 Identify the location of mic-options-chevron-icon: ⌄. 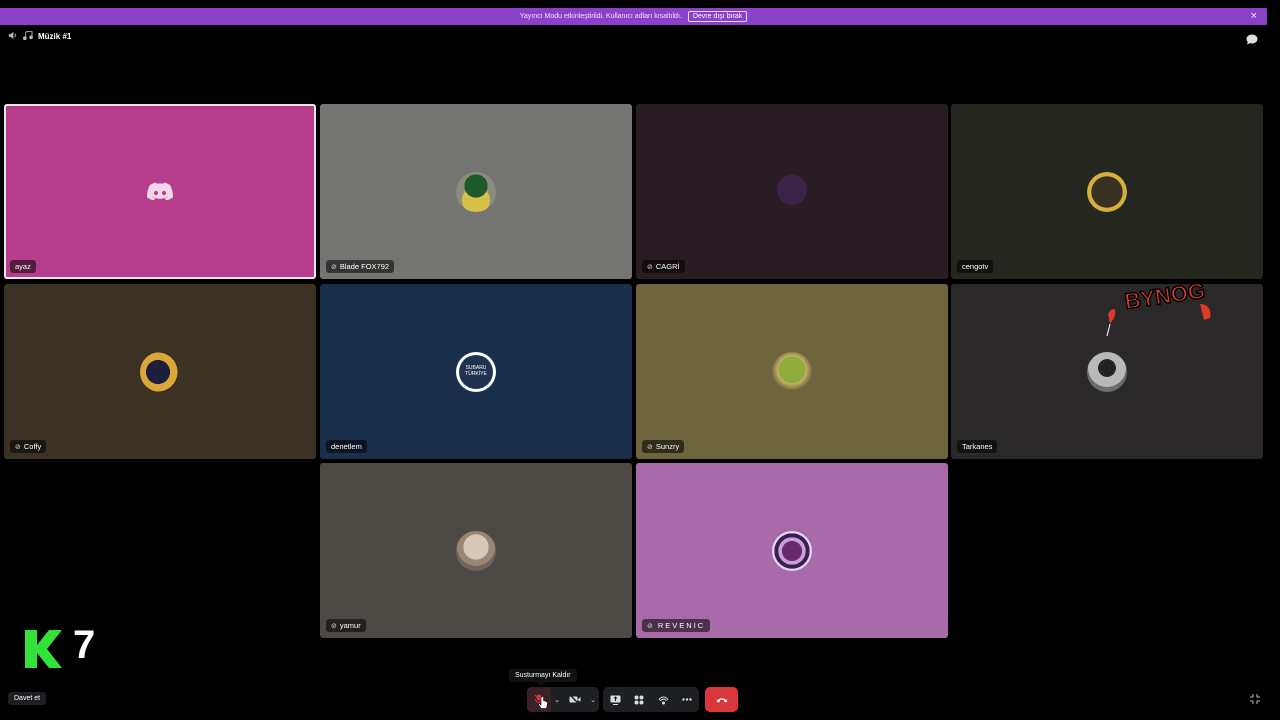
(557, 699).